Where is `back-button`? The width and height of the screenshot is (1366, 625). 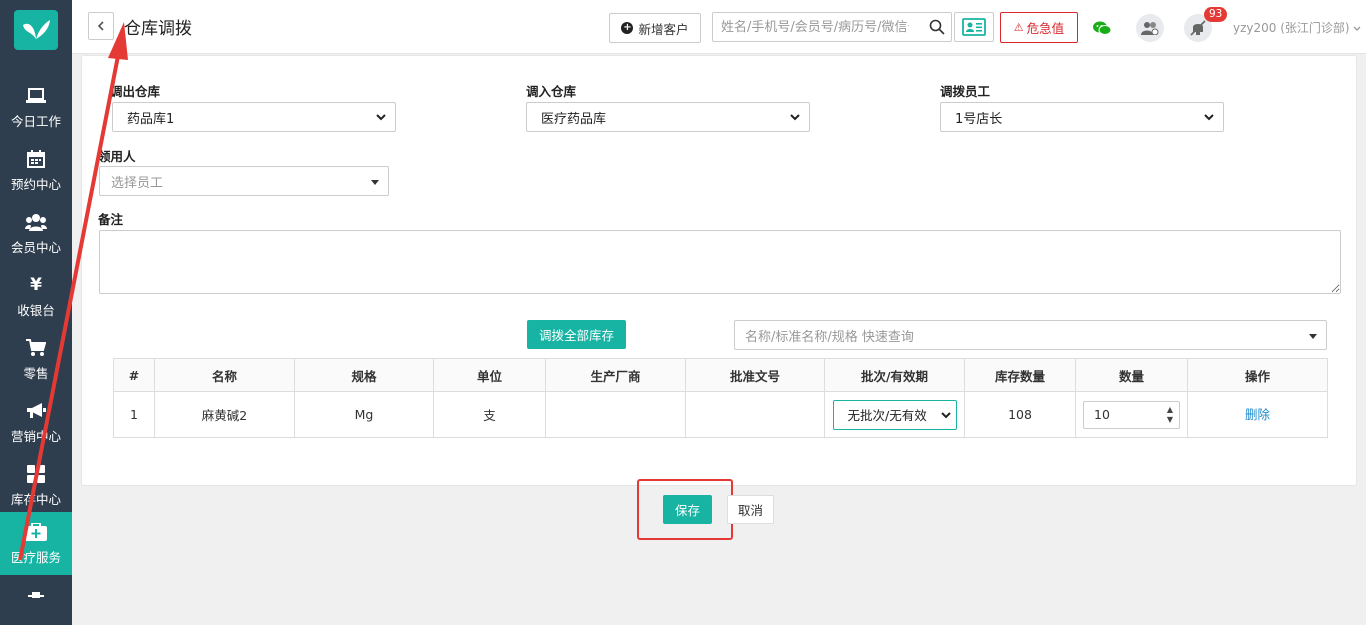
back-button is located at coordinates (101, 26).